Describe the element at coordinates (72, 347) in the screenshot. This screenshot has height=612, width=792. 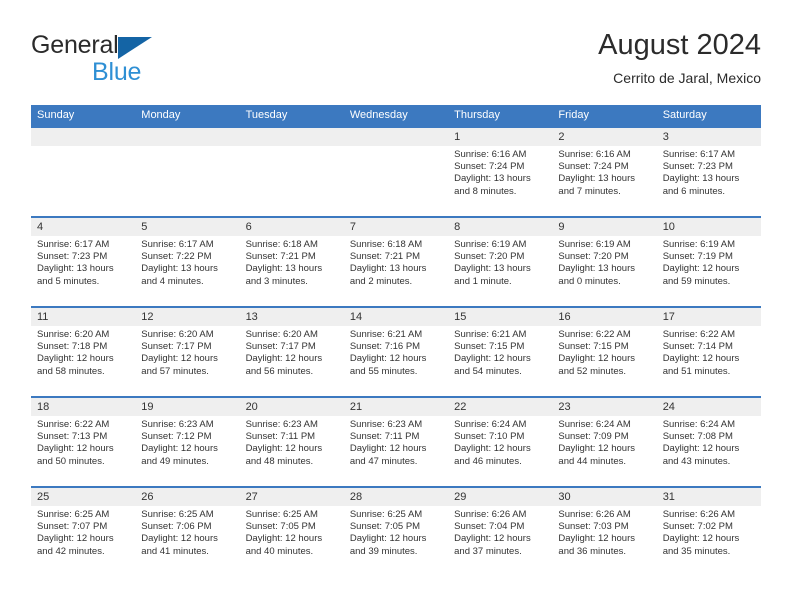
I see `sunset-text: Sunset: 7:18 PM` at that location.